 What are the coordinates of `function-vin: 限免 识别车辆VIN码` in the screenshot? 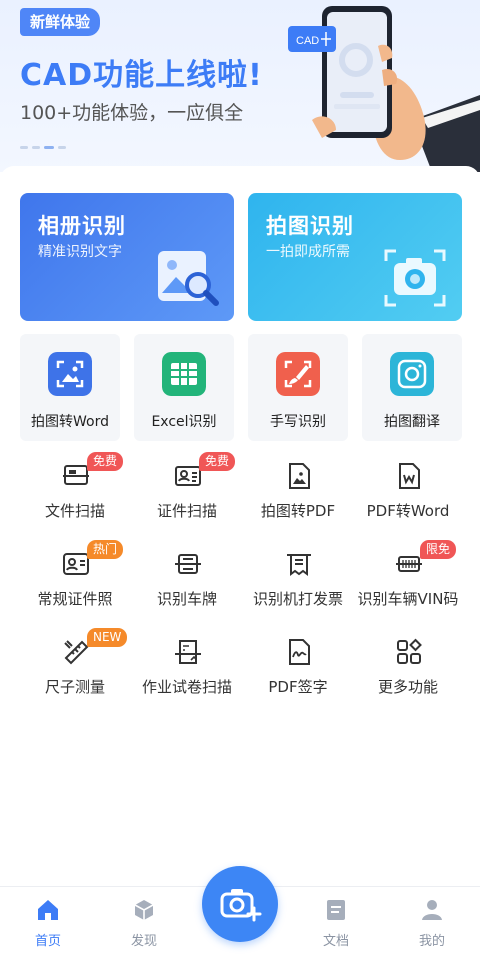 It's located at (408, 581).